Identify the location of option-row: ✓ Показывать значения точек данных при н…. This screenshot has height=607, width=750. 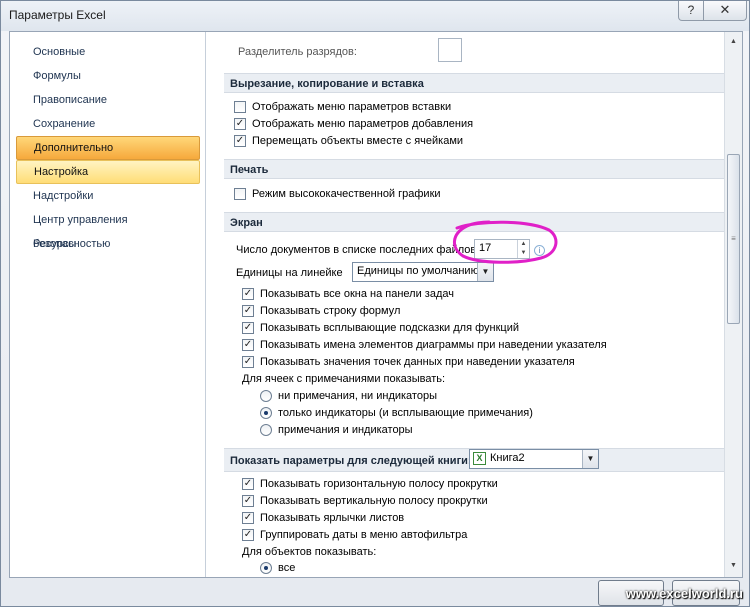
(472, 362).